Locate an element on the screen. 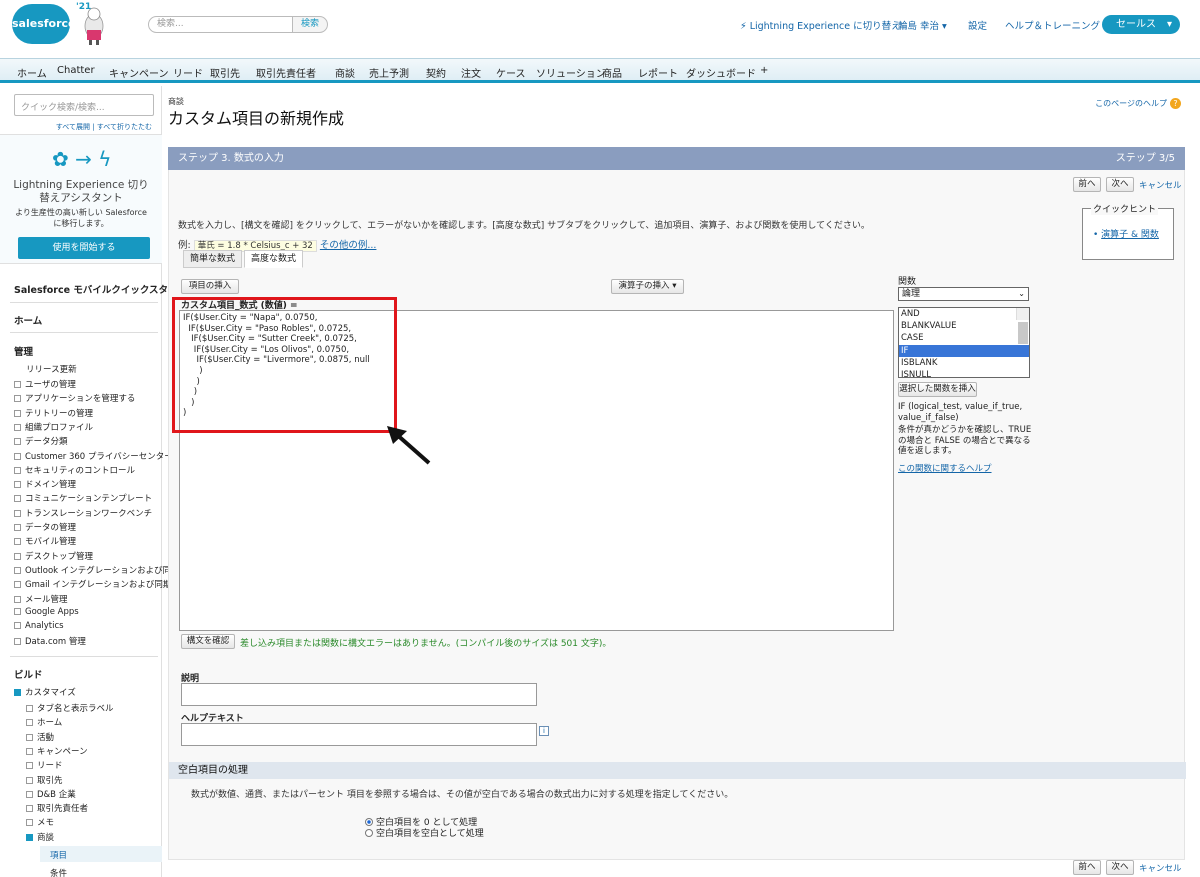  sidebar-mobile-quickstart: Salesforce モバイルクイックスタート is located at coordinates (100, 289).